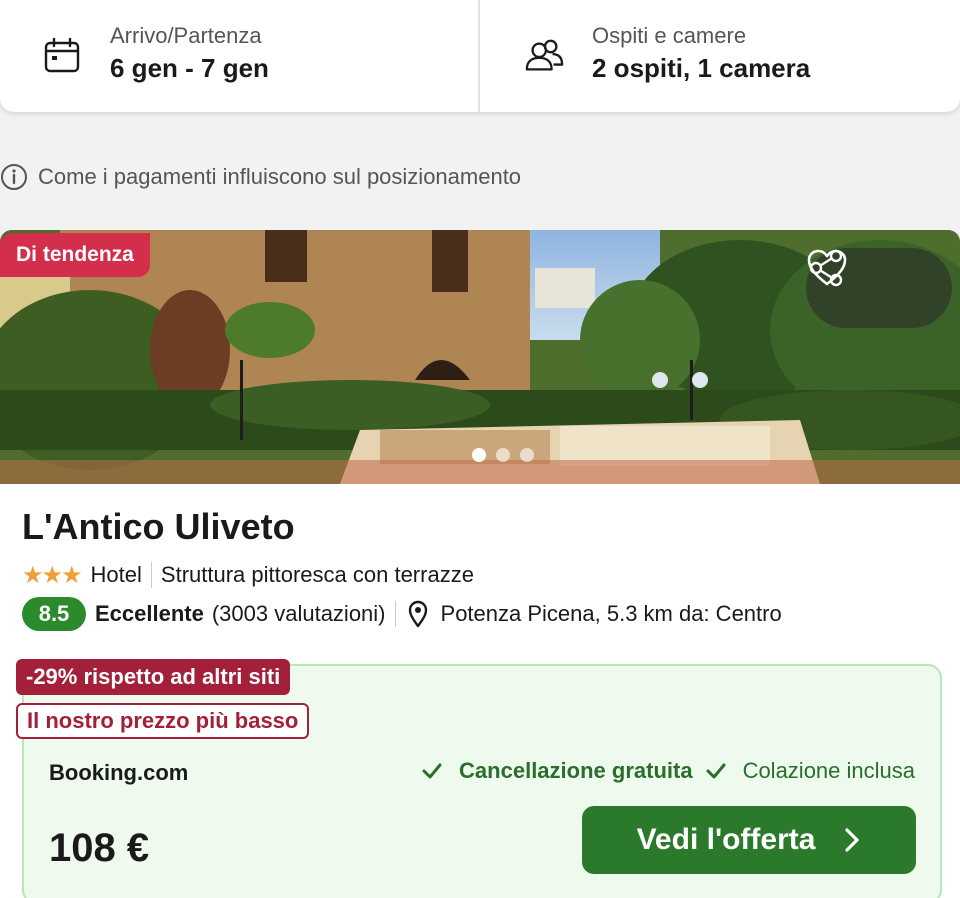 The image size is (960, 898). What do you see at coordinates (828, 770) in the screenshot?
I see `breakfast-included: Colazione inclusa` at bounding box center [828, 770].